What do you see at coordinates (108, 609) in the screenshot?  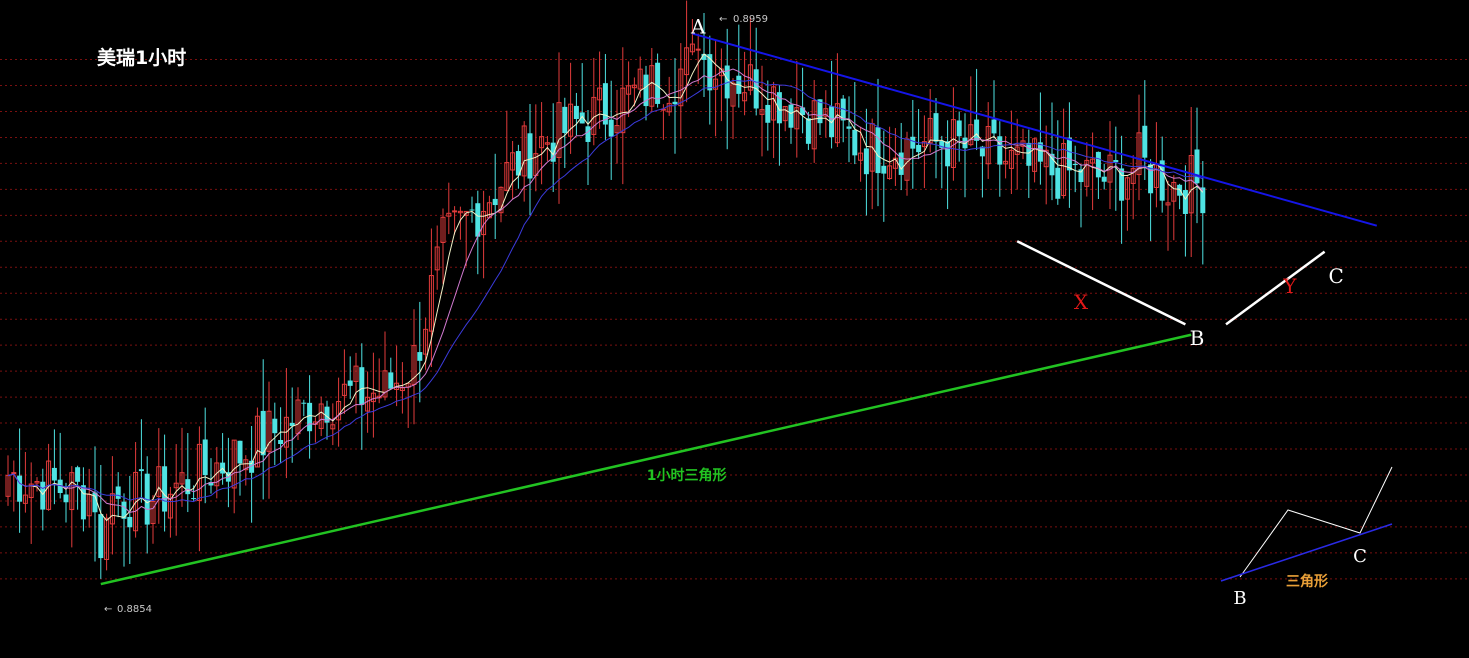 I see `low-price-arrow: ←` at bounding box center [108, 609].